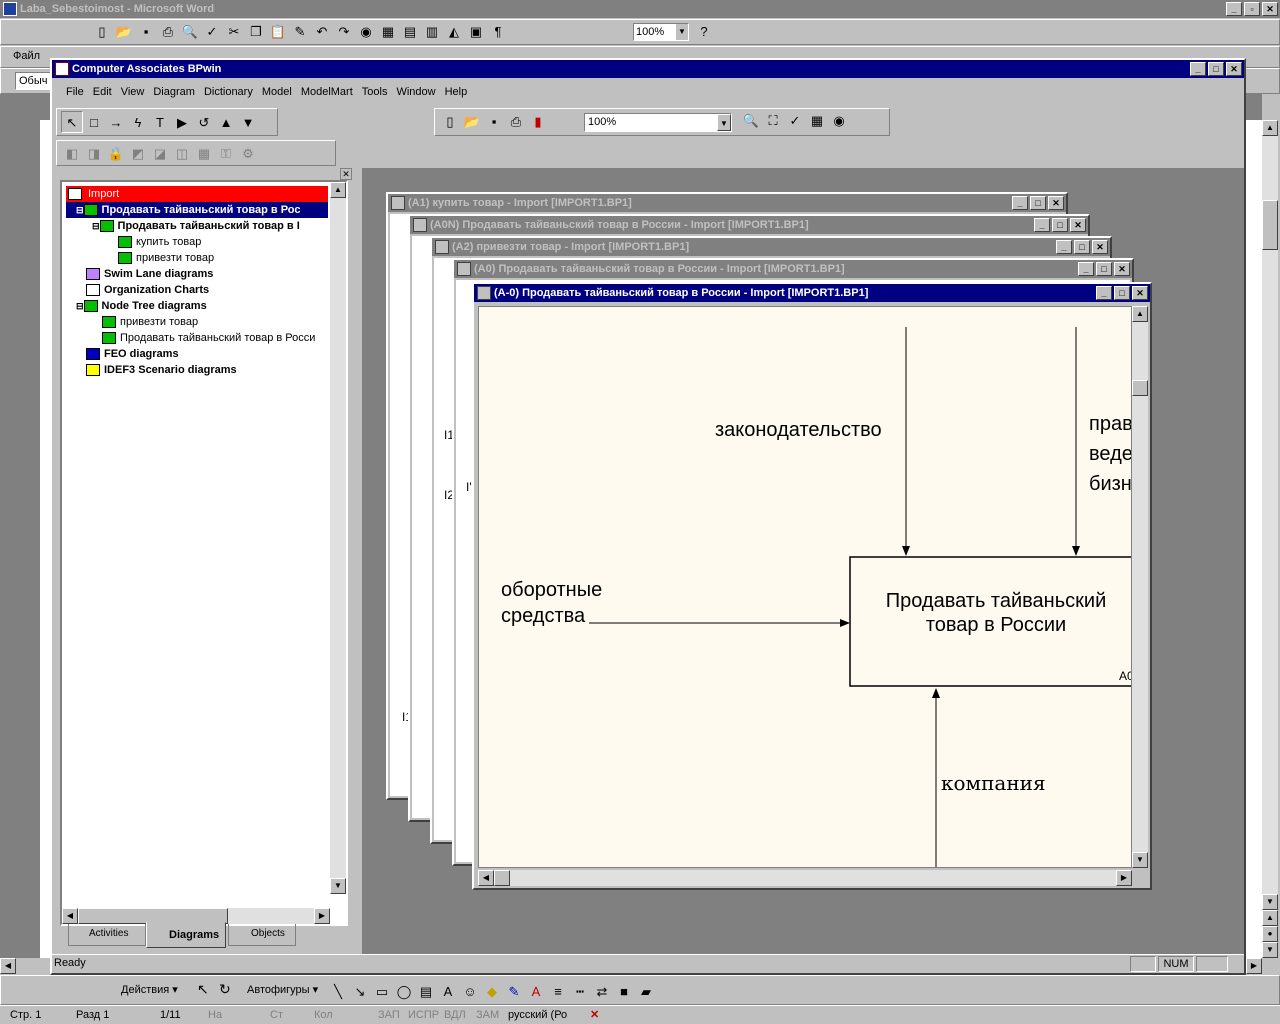 The height and width of the screenshot is (1024, 1280). What do you see at coordinates (494, 122) in the screenshot?
I see `save-model-icon: ▪` at bounding box center [494, 122].